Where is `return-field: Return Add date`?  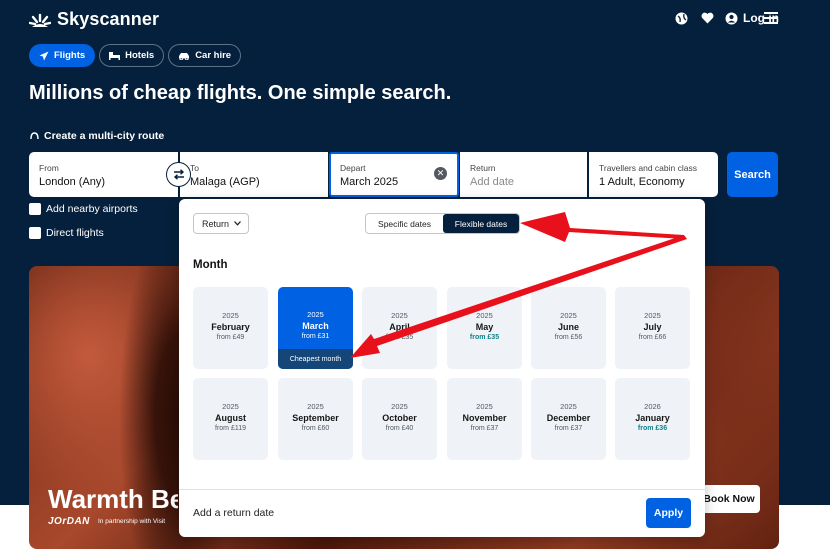 return-field: Return Add date is located at coordinates (523, 174).